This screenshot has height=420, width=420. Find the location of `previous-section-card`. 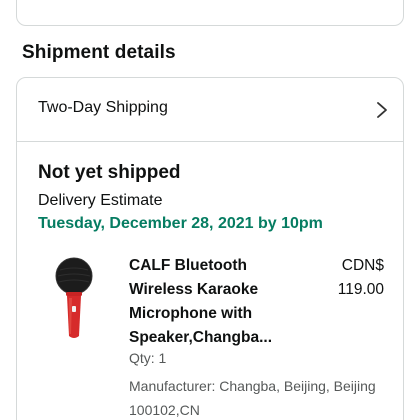

previous-section-card is located at coordinates (210, 13).